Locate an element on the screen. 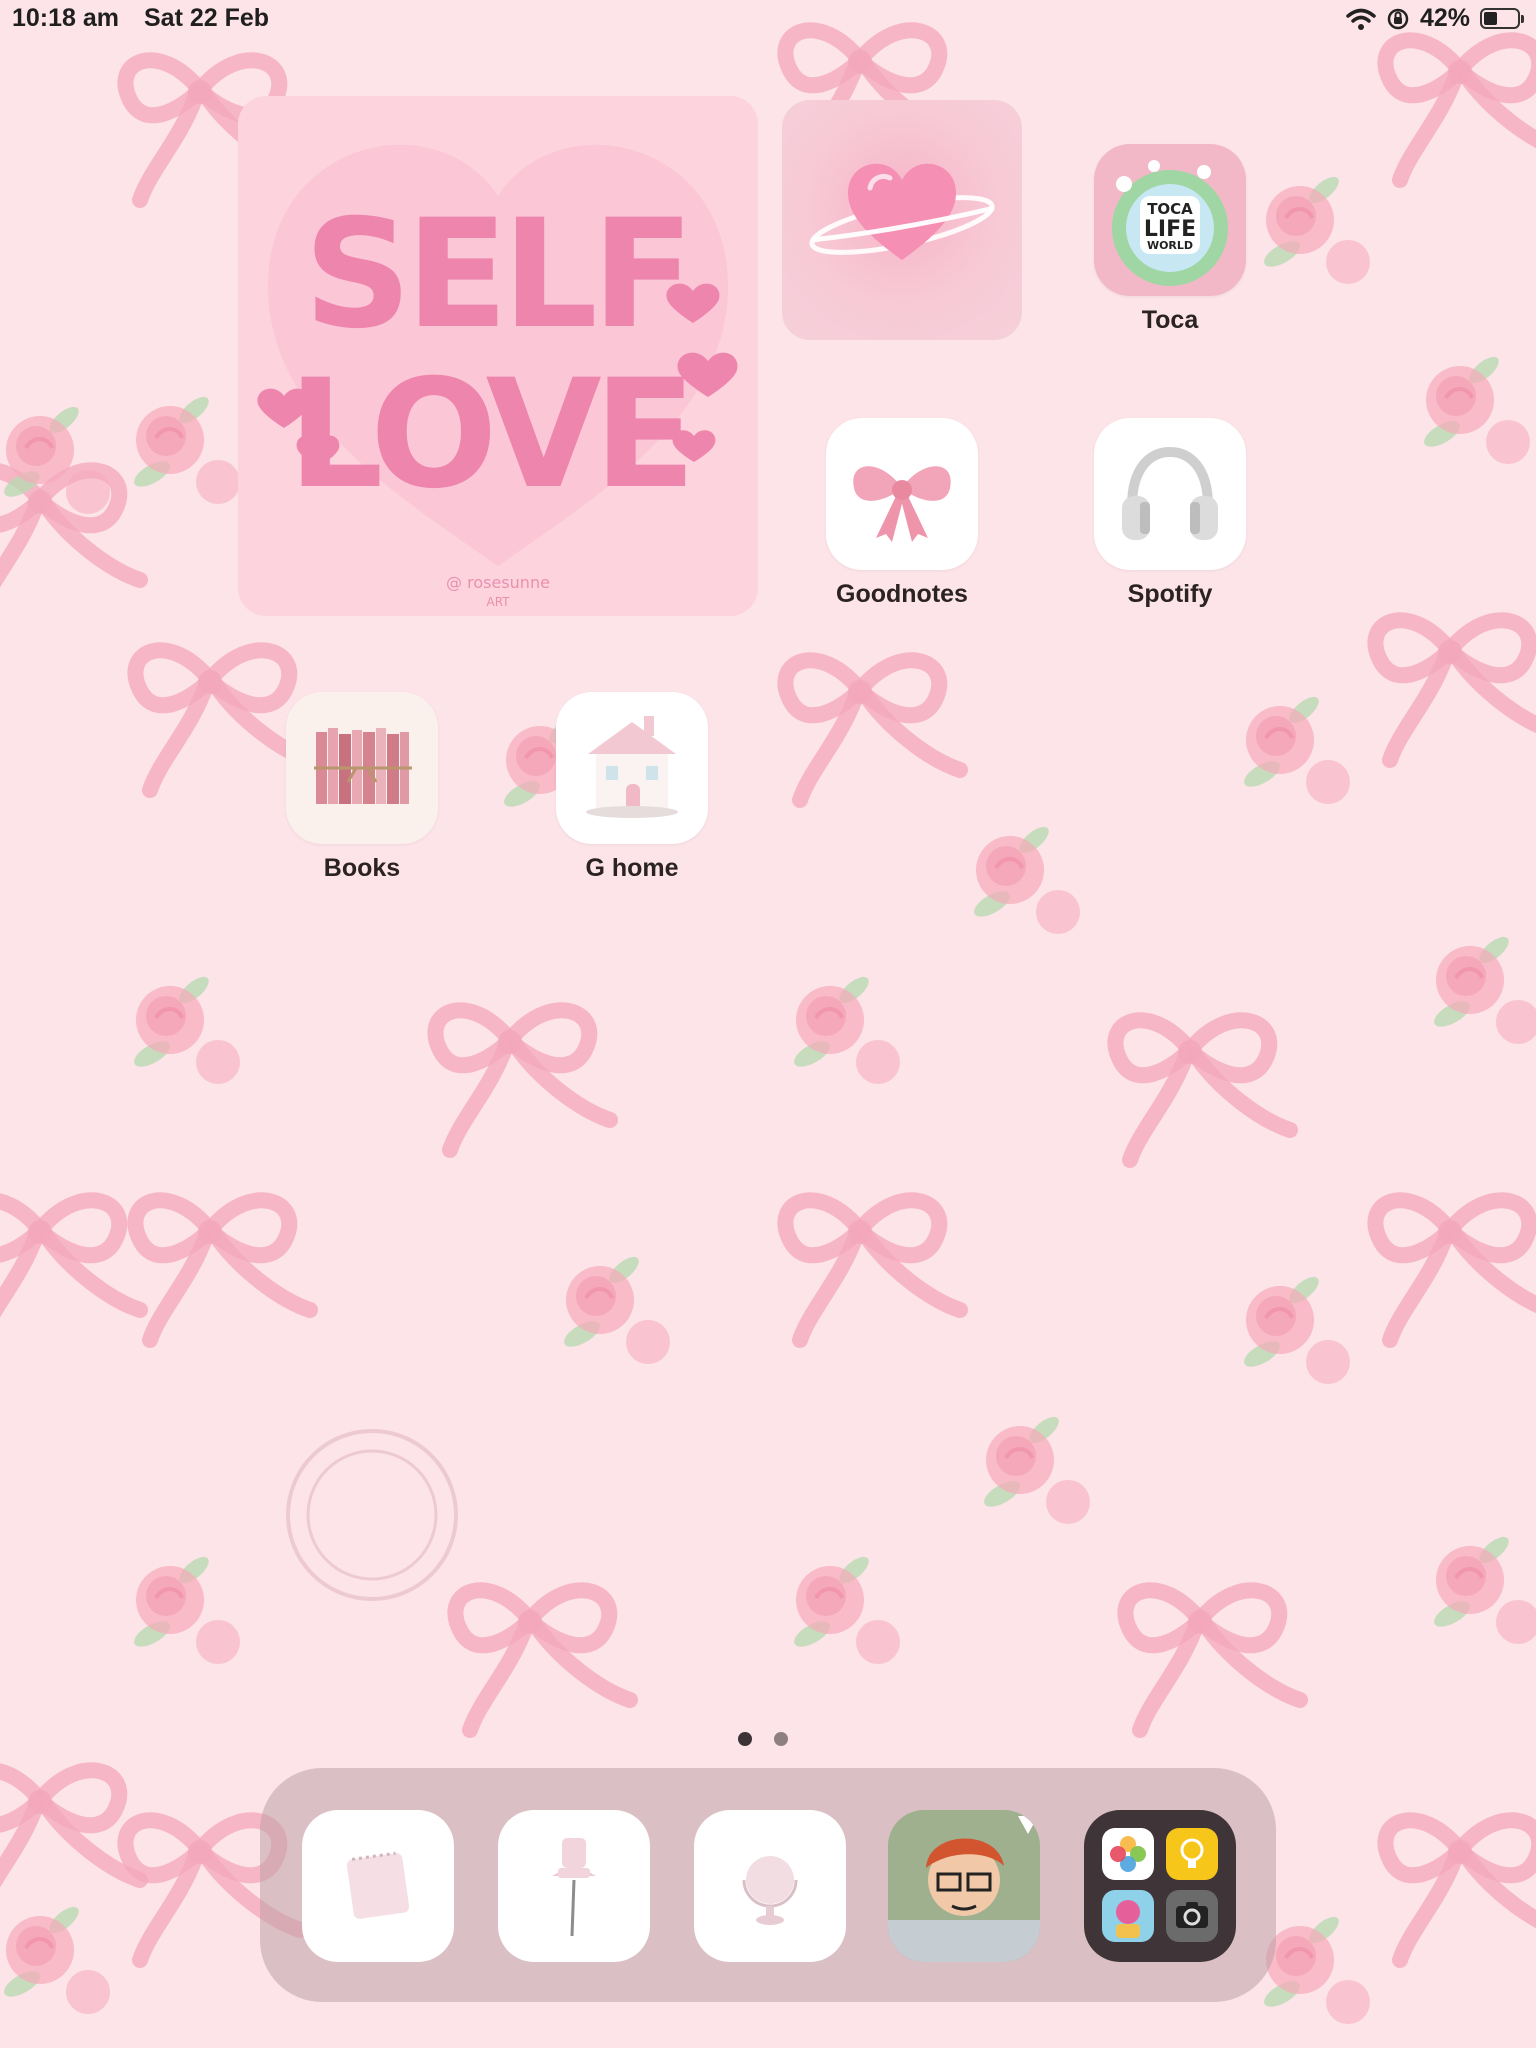 The image size is (1536, 2048). self-love-heart-art: SELF LOVE @ rosesunne ART is located at coordinates (497, 376).